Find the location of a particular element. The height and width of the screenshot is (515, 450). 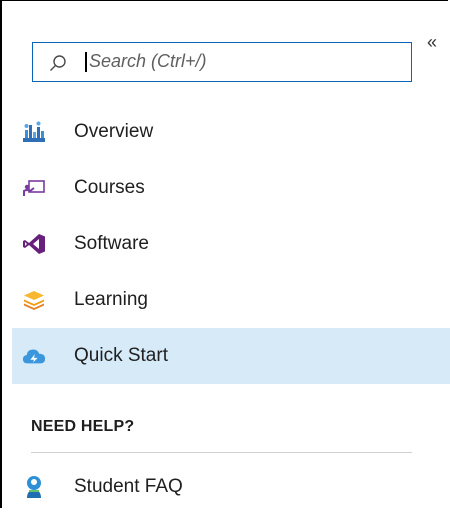

sidebar-item-quick-start: Quick Start is located at coordinates (231, 356).